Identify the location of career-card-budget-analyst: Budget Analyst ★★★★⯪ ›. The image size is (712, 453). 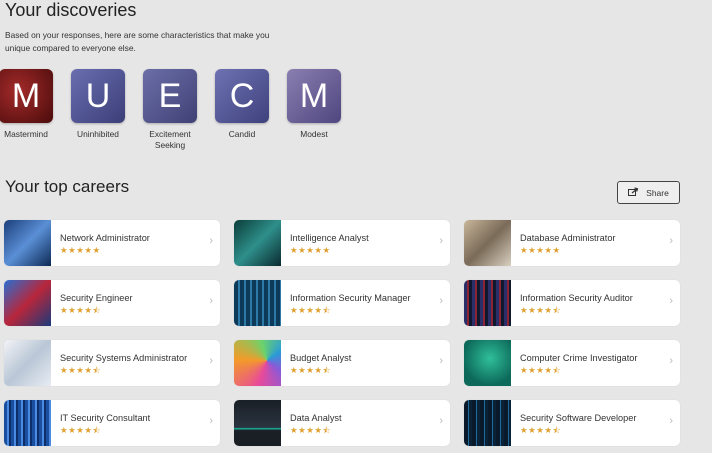
(342, 363).